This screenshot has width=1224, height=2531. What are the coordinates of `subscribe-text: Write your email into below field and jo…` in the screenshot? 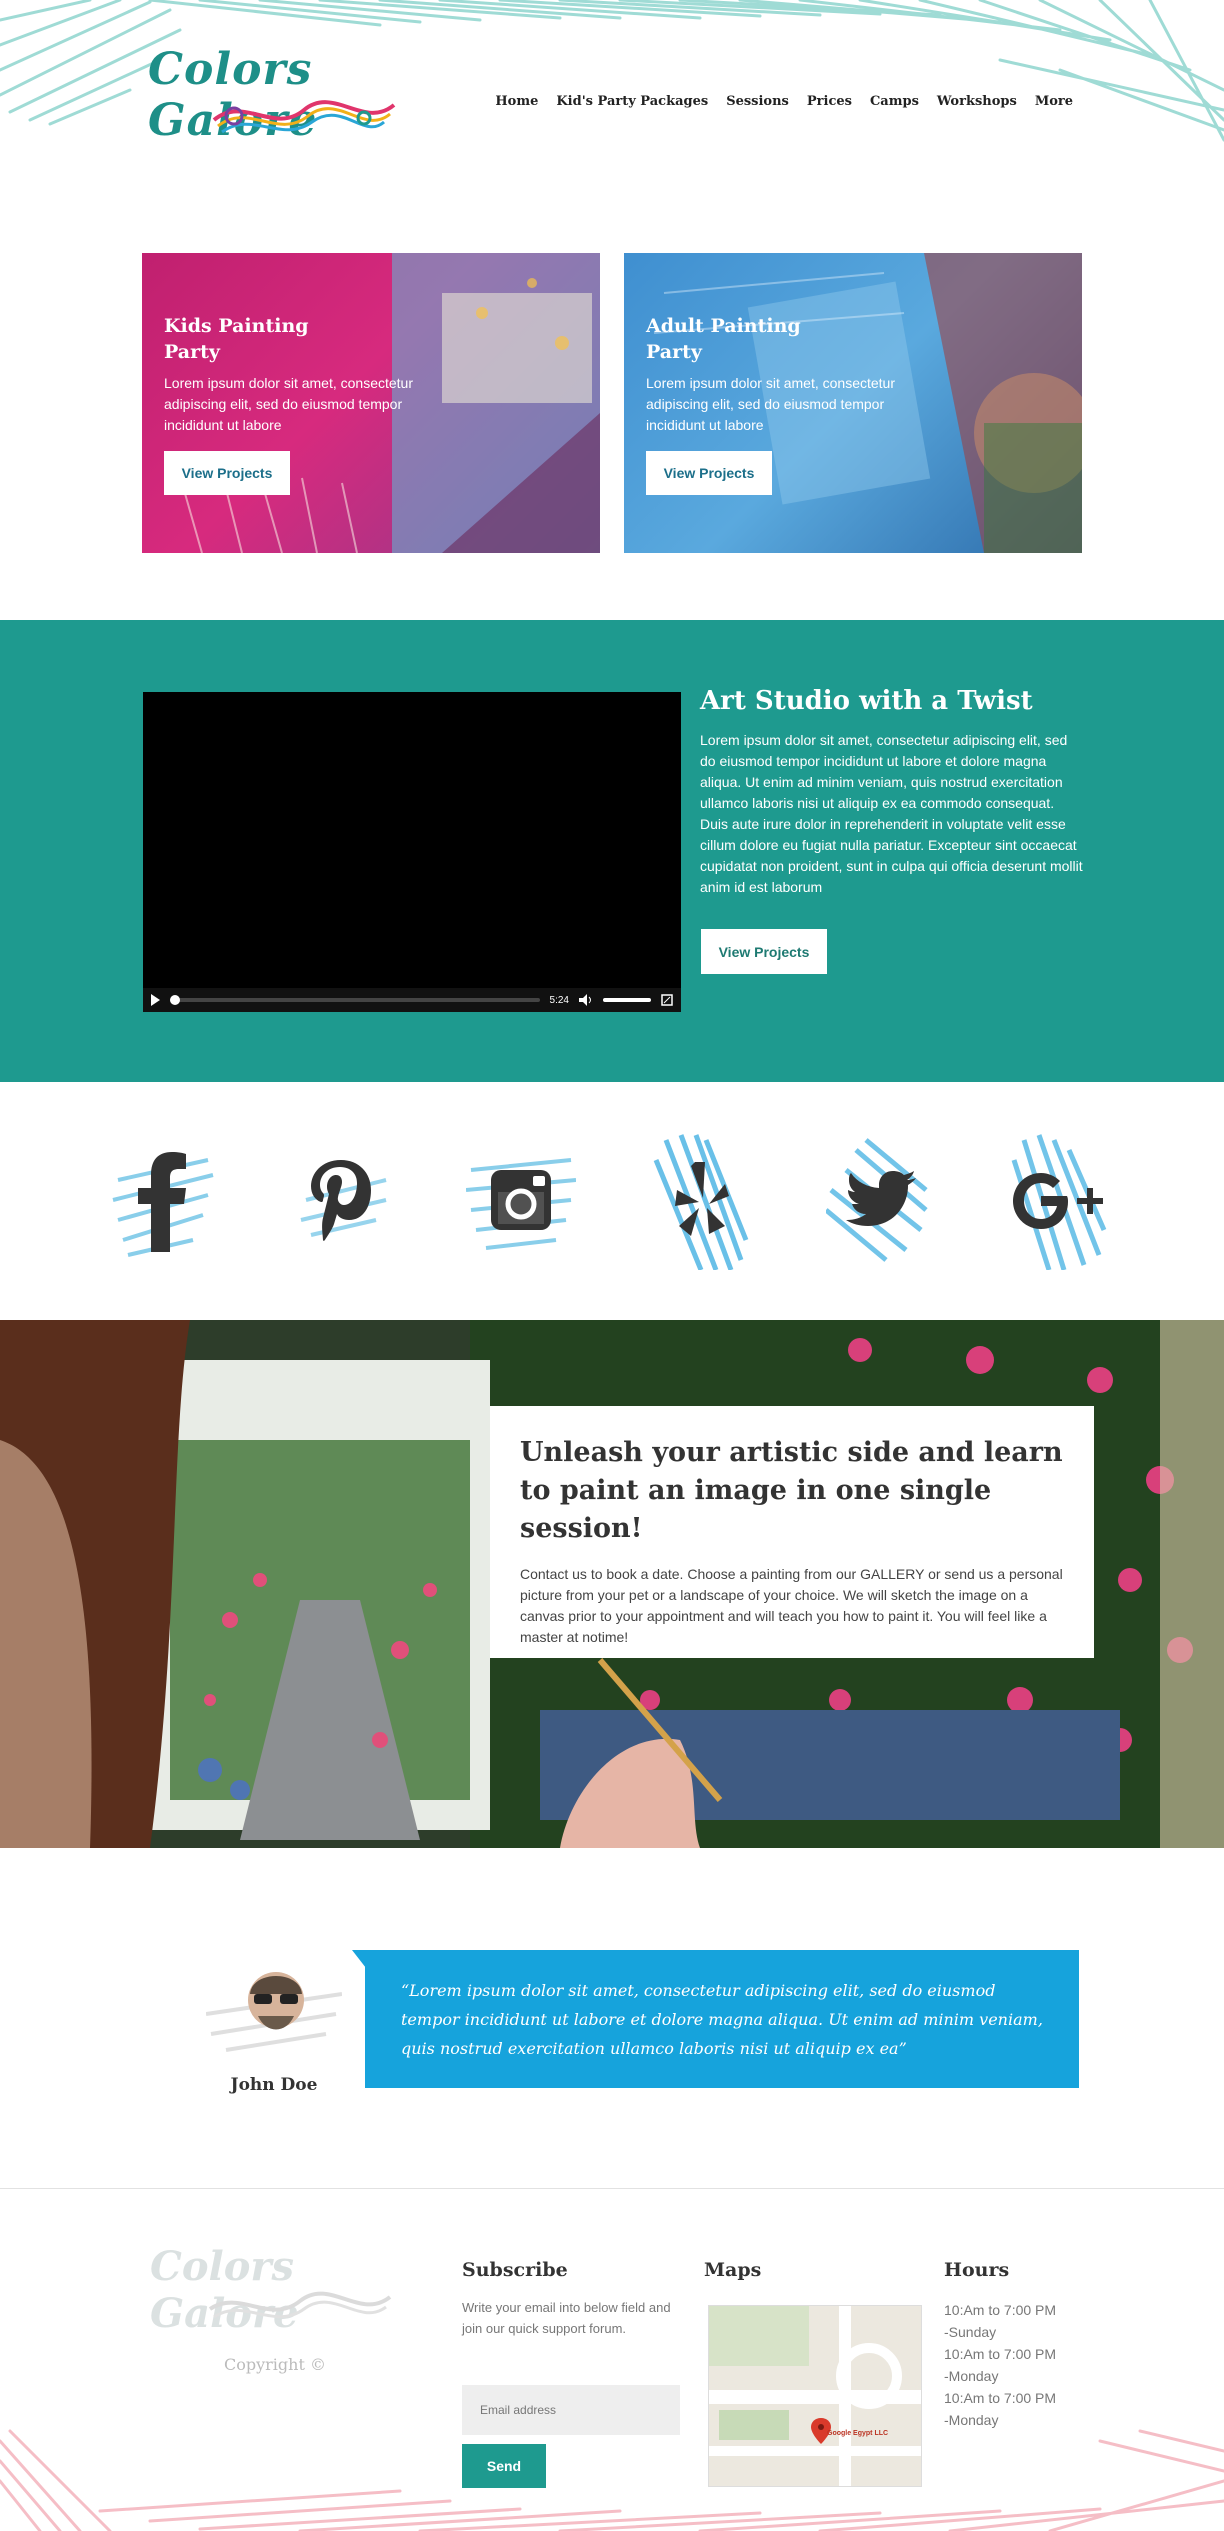 It's located at (566, 2318).